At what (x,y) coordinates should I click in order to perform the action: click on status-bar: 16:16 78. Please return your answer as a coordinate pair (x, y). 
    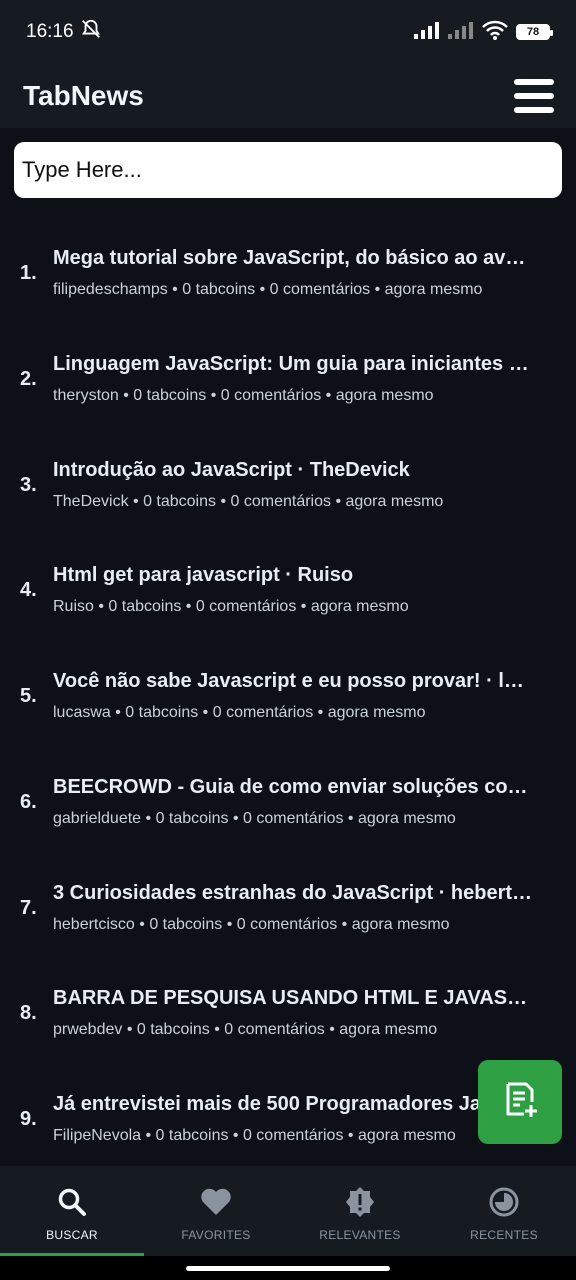
    Looking at the image, I should click on (288, 32).